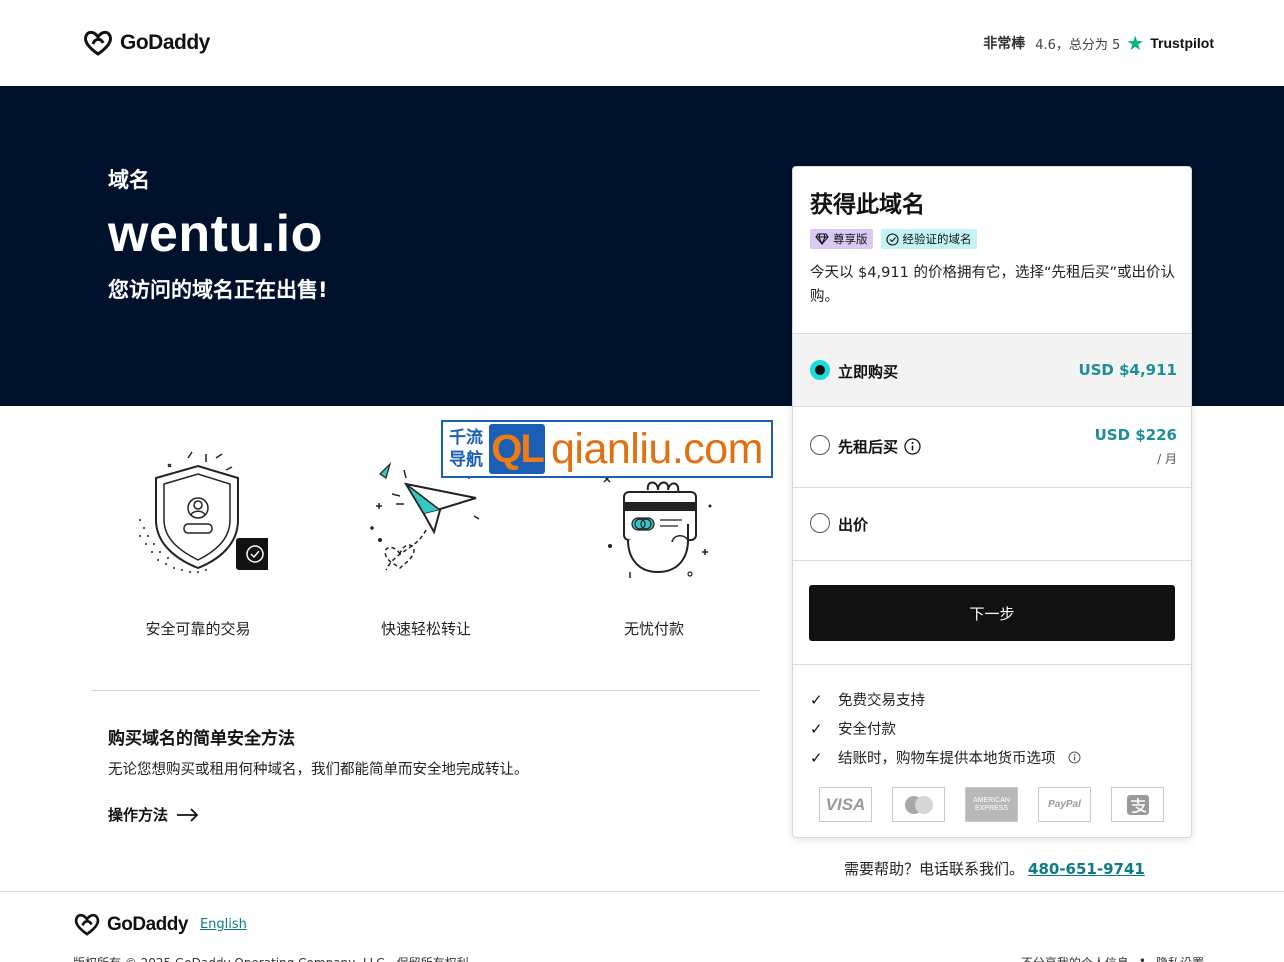  I want to click on option-price: USD $4,911, so click(1127, 370).